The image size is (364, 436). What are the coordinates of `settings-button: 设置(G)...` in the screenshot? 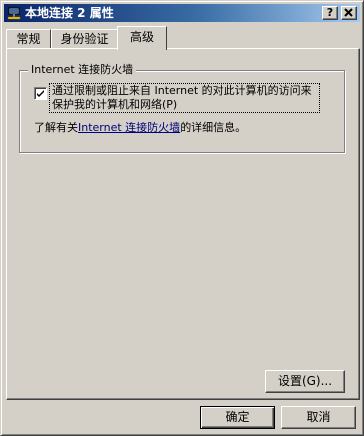 It's located at (305, 381).